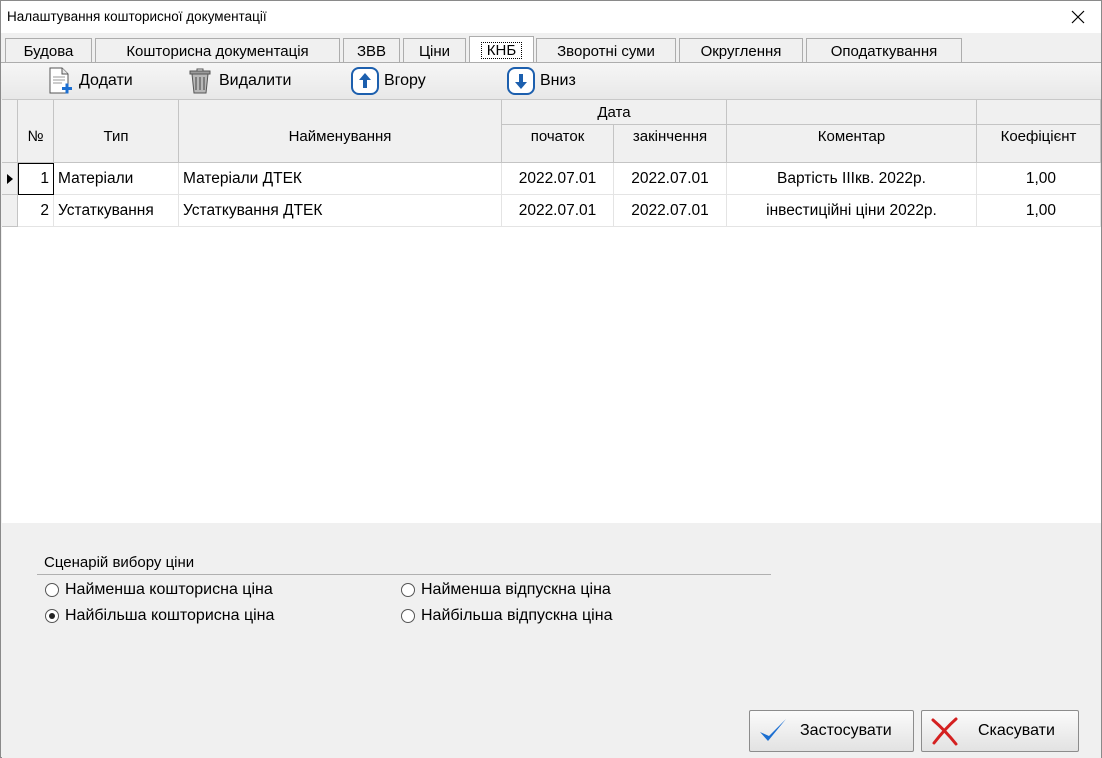 This screenshot has width=1102, height=758. I want to click on delete-label: Видалити, so click(255, 80).